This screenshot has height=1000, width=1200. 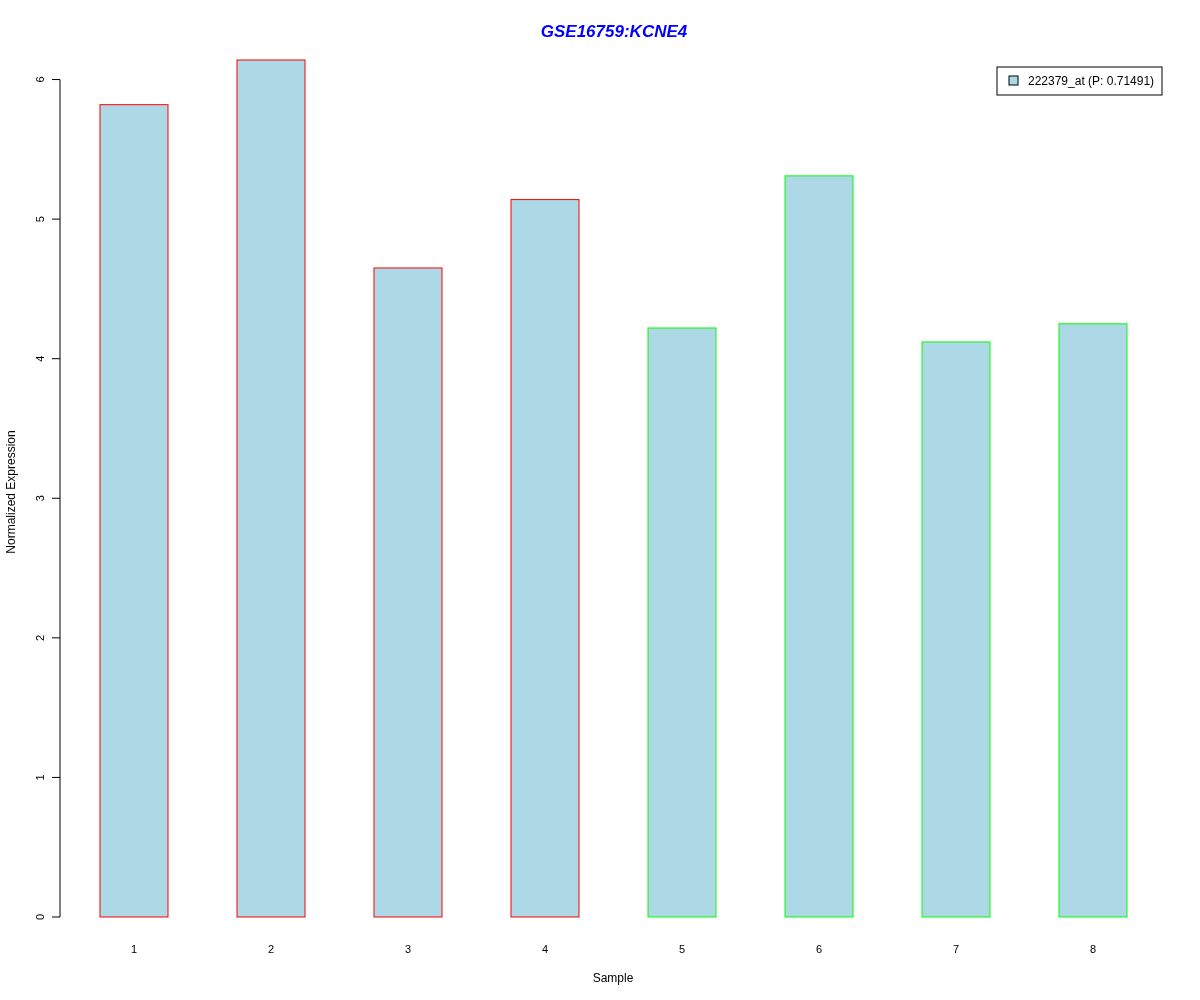 I want to click on x-tick-label: 6, so click(x=819, y=949).